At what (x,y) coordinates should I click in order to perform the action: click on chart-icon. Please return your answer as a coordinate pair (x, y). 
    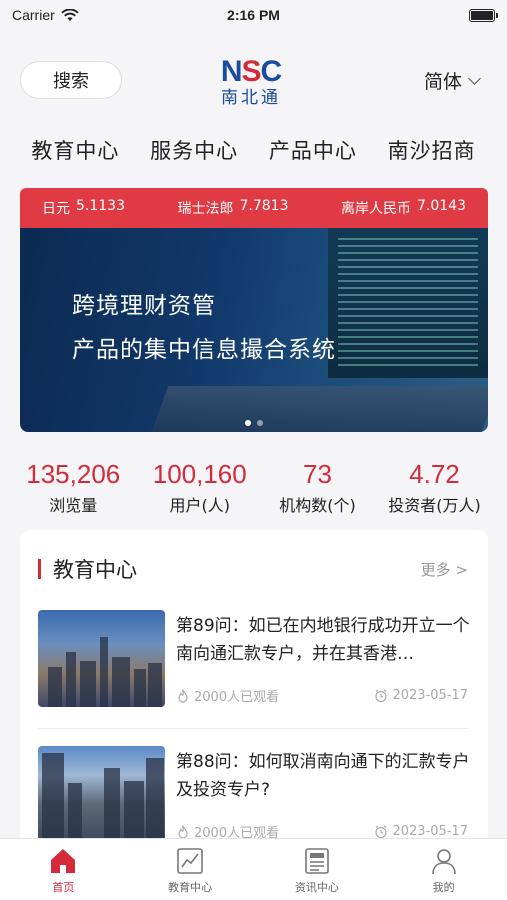
    Looking at the image, I should click on (190, 861).